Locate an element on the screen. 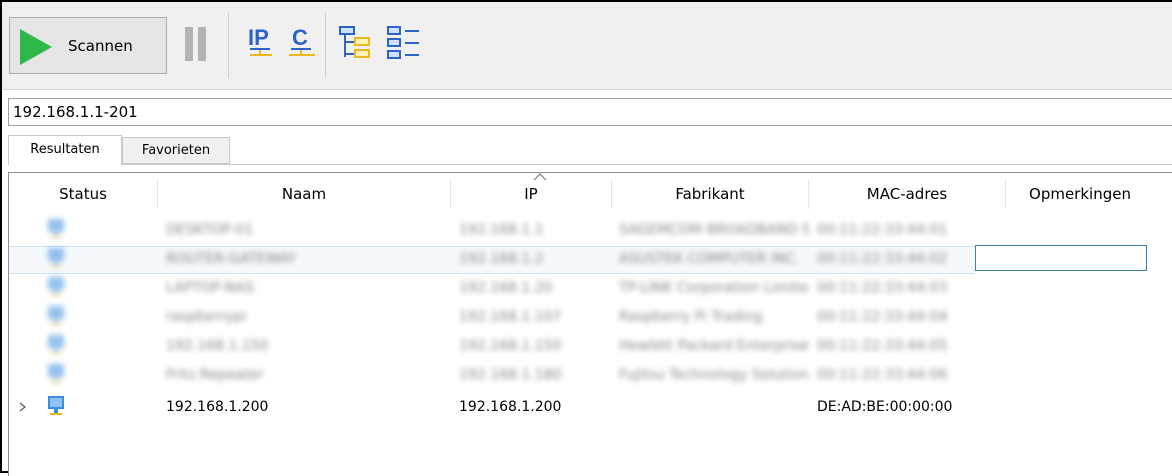 The image size is (1172, 476). ip-range-button: IP is located at coordinates (262, 47).